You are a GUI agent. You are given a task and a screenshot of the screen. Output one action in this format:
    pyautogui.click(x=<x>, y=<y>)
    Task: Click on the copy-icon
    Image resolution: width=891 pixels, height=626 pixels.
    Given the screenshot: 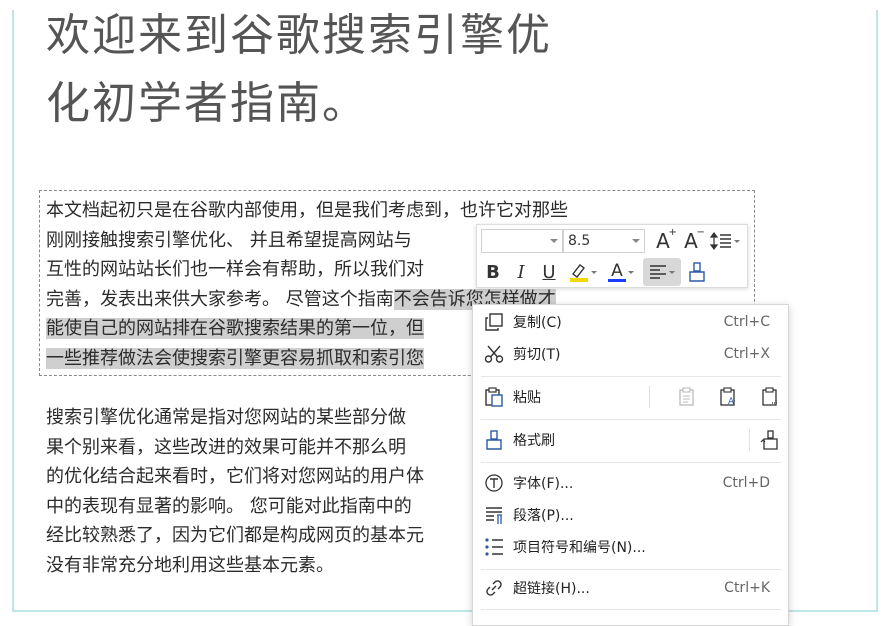 What is the action you would take?
    pyautogui.click(x=494, y=322)
    